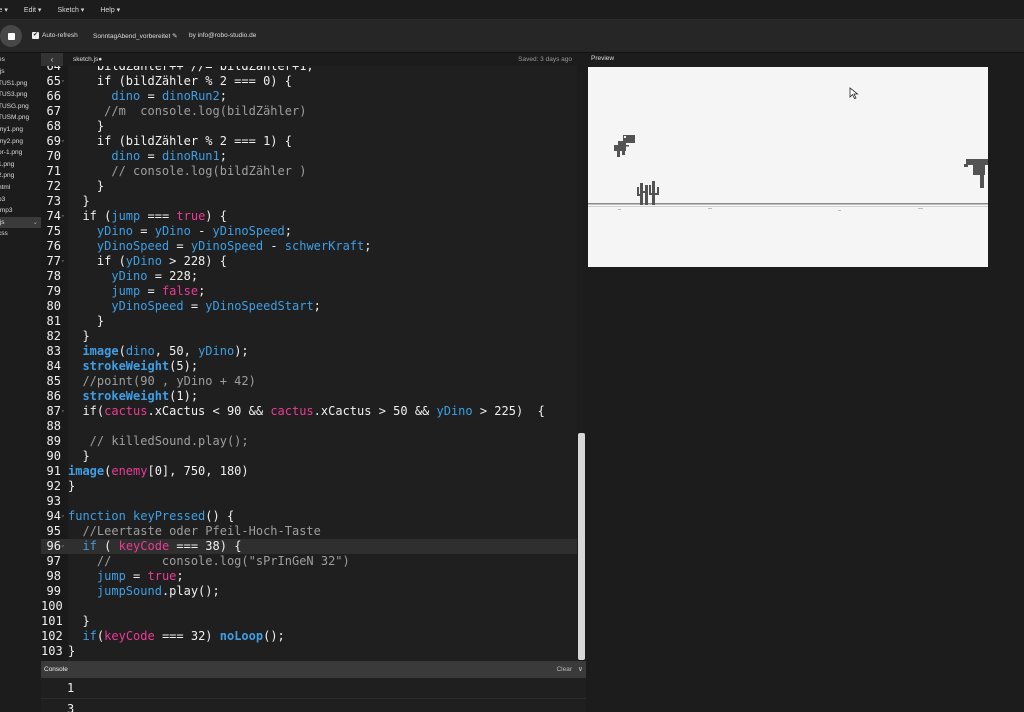 The width and height of the screenshot is (1024, 712). I want to click on sketch-name: SonntagAbend_vorbereitet ✎, so click(135, 36).